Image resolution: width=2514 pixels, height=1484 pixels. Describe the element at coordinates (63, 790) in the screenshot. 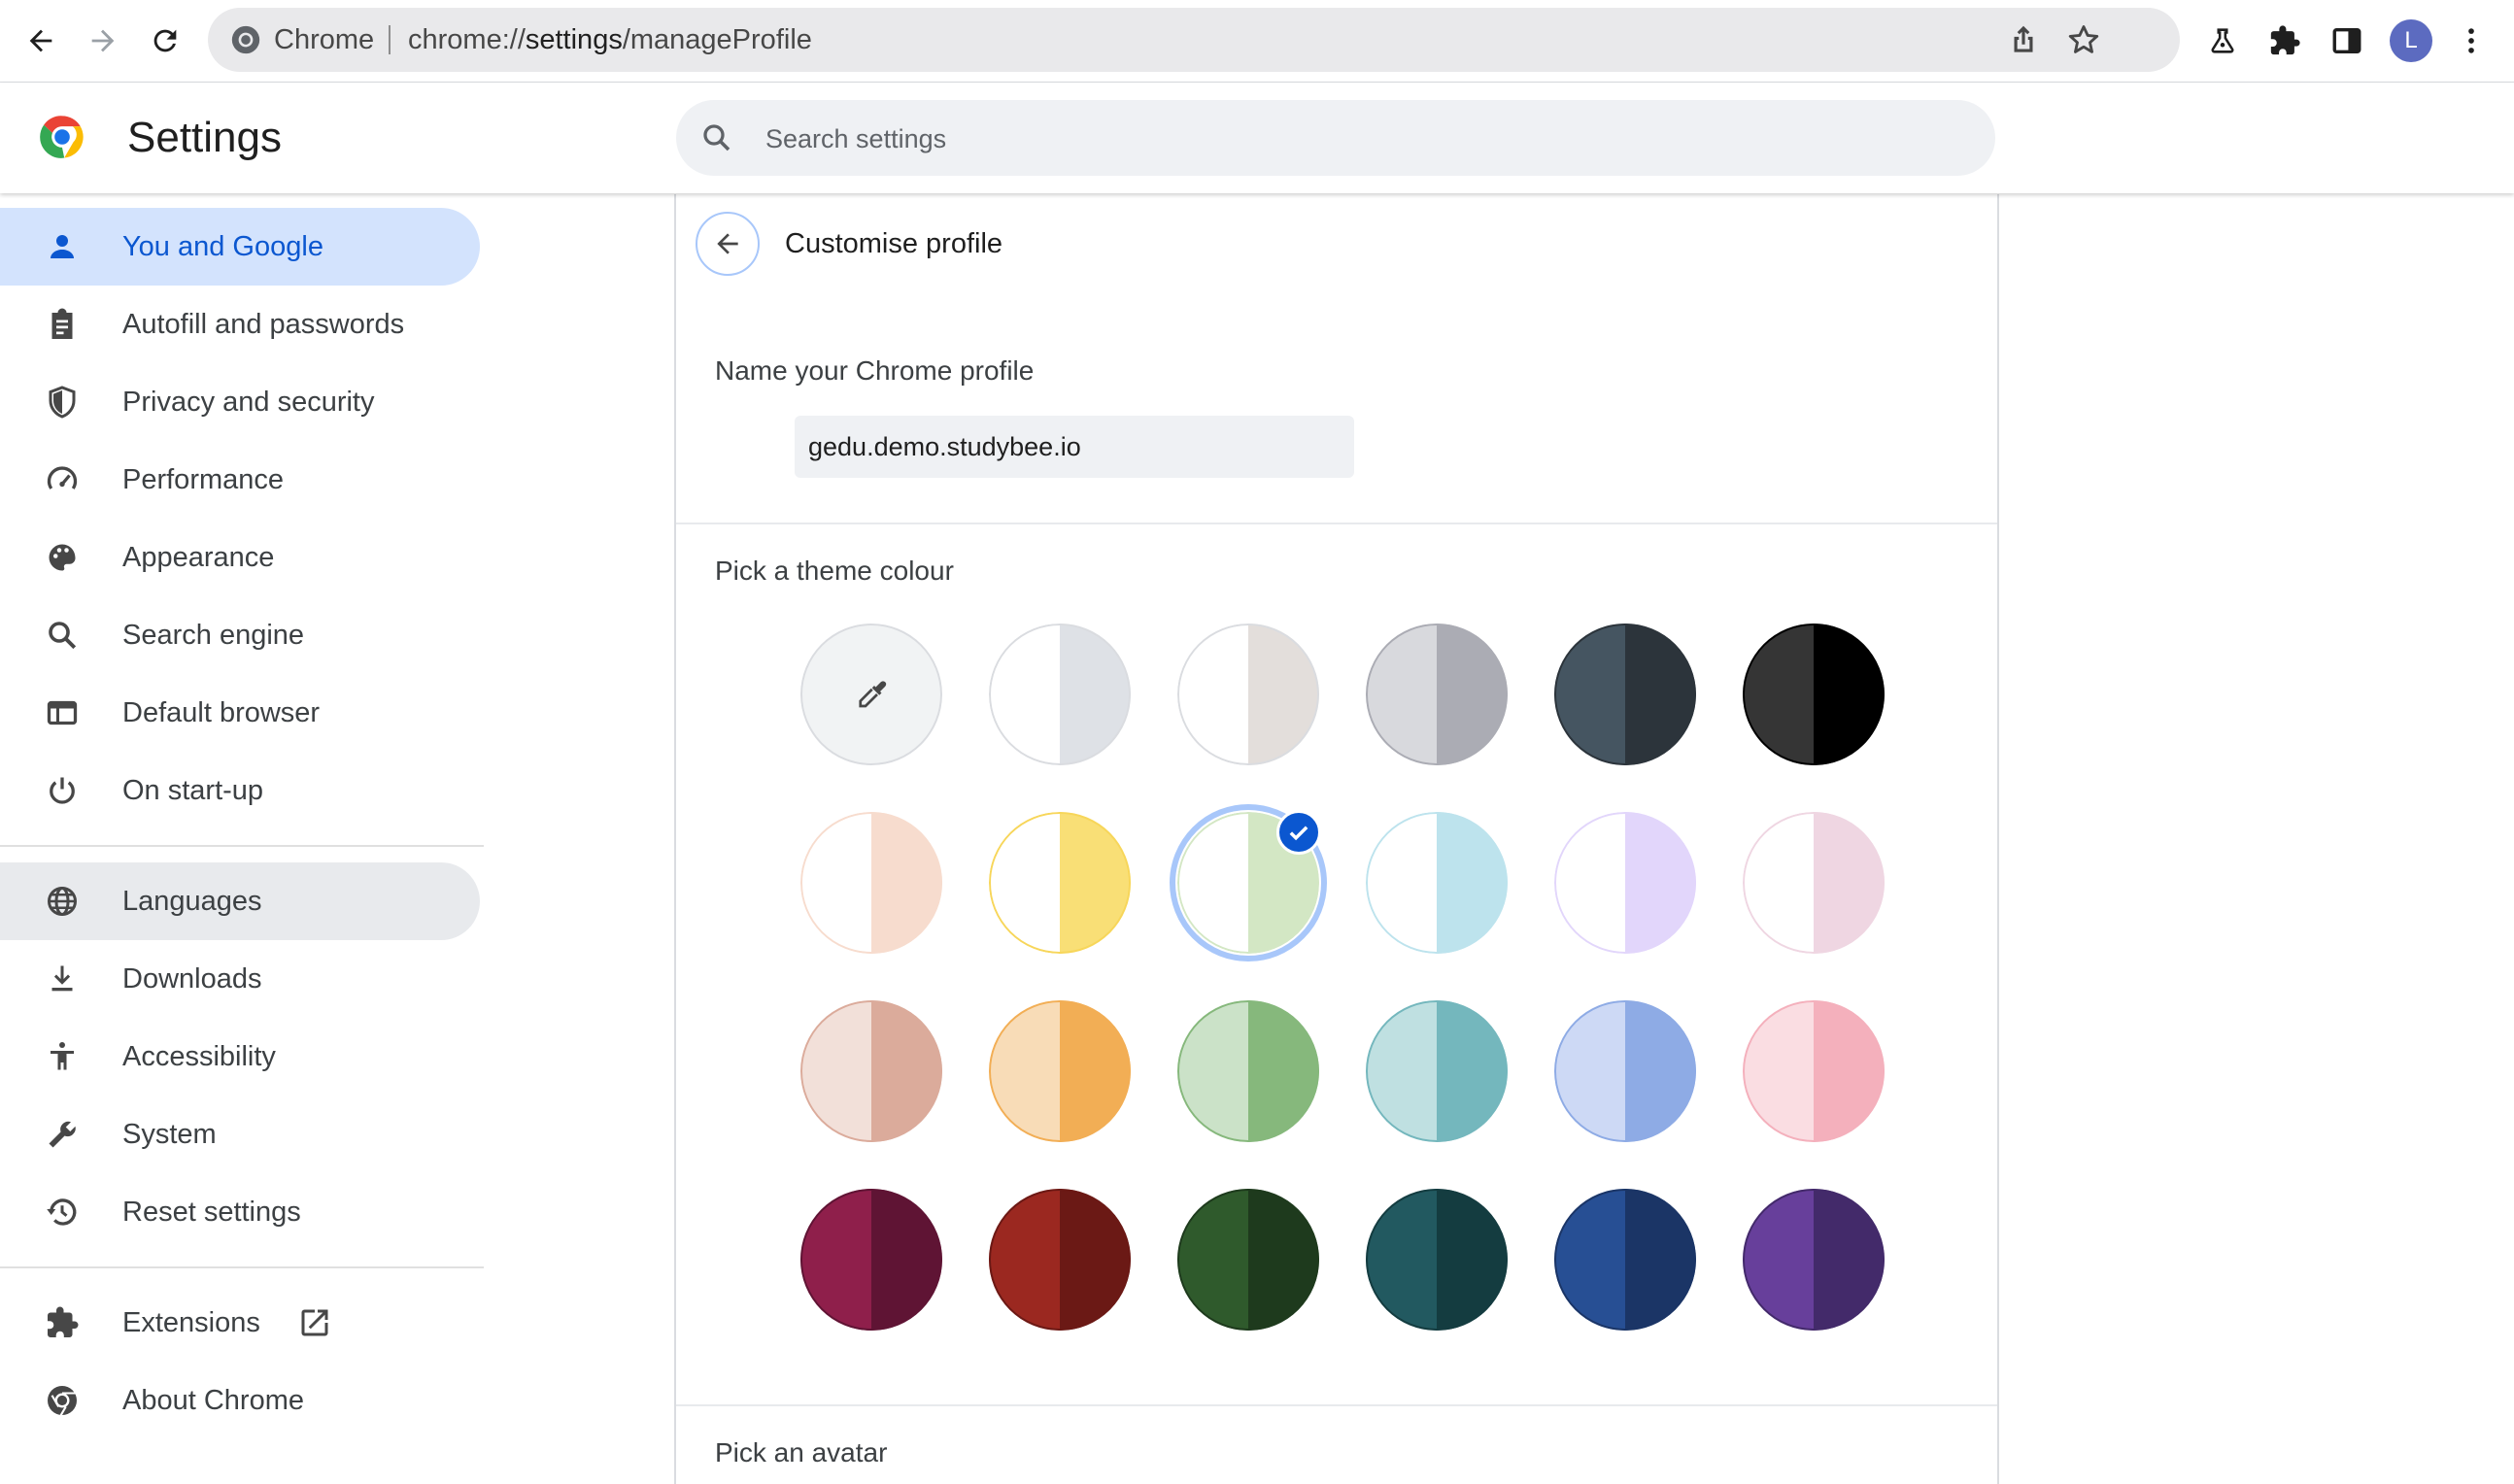

I see `power-icon` at that location.